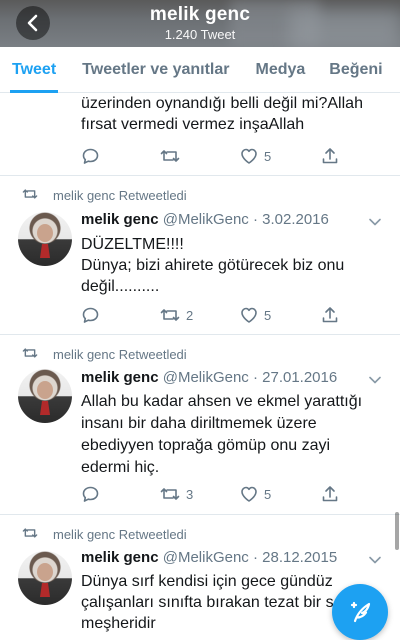  What do you see at coordinates (200, 14) in the screenshot?
I see `profile-name: melik genc` at bounding box center [200, 14].